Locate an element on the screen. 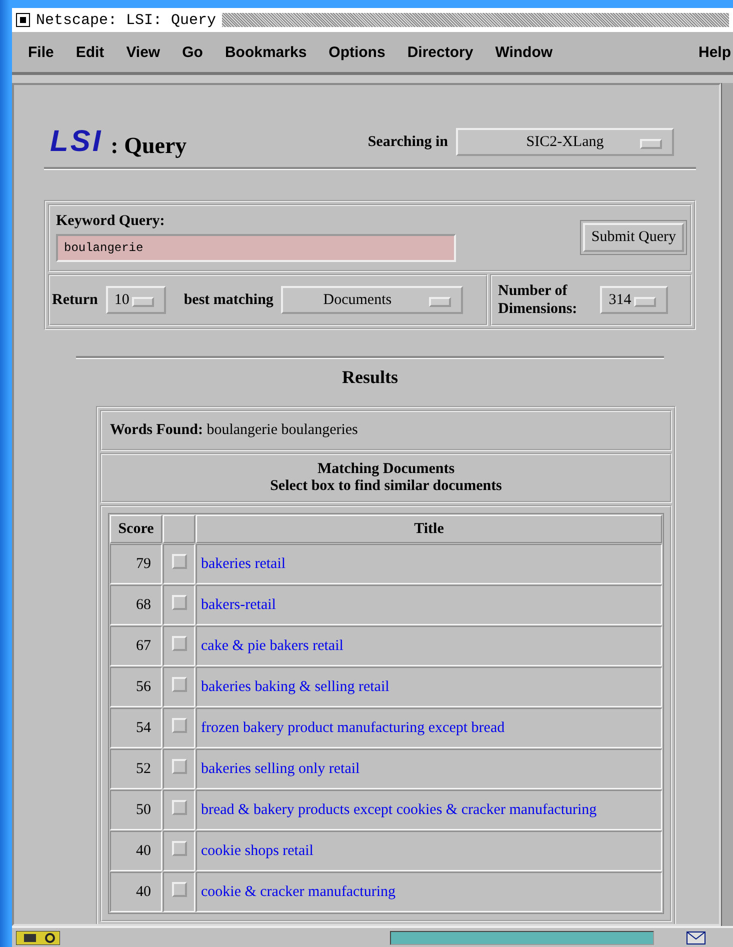 This screenshot has width=733, height=947. column-header: Title is located at coordinates (429, 529).